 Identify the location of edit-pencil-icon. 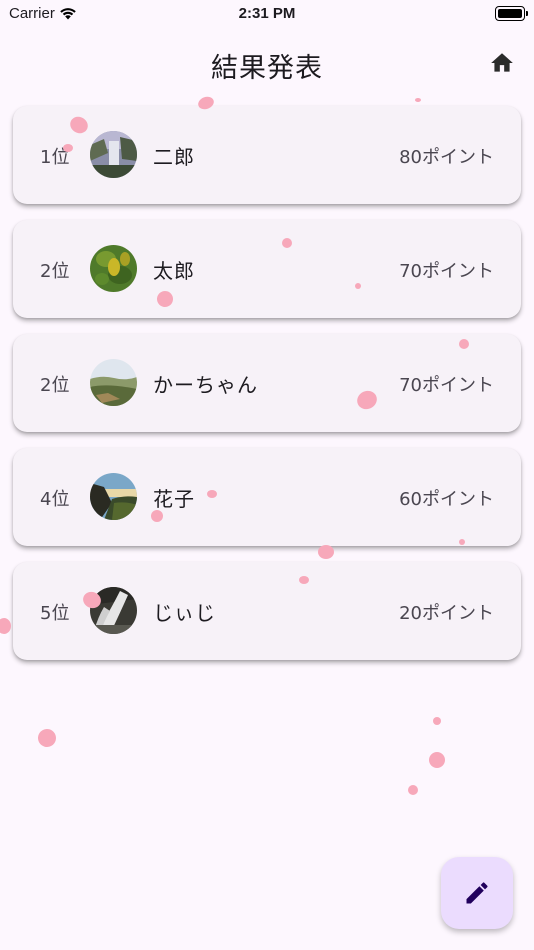
(477, 893).